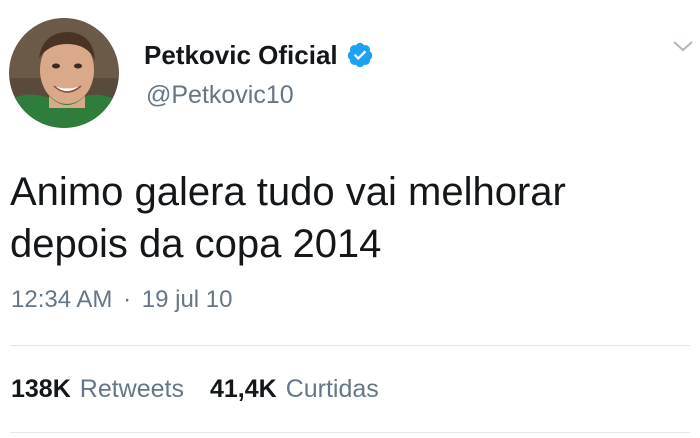  I want to click on author-name-row: Petkovic Oficial, so click(259, 55).